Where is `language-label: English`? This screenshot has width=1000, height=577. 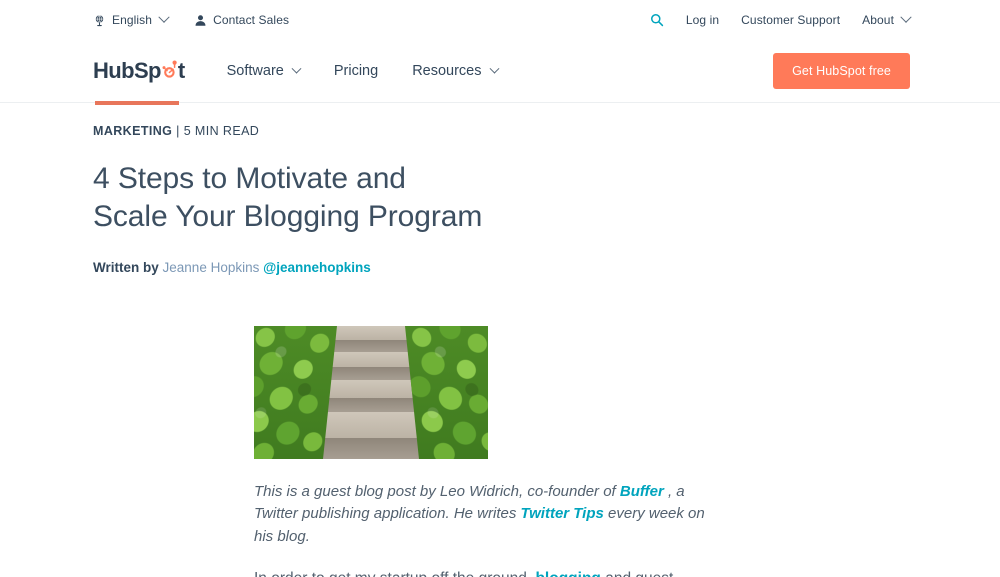 language-label: English is located at coordinates (132, 20).